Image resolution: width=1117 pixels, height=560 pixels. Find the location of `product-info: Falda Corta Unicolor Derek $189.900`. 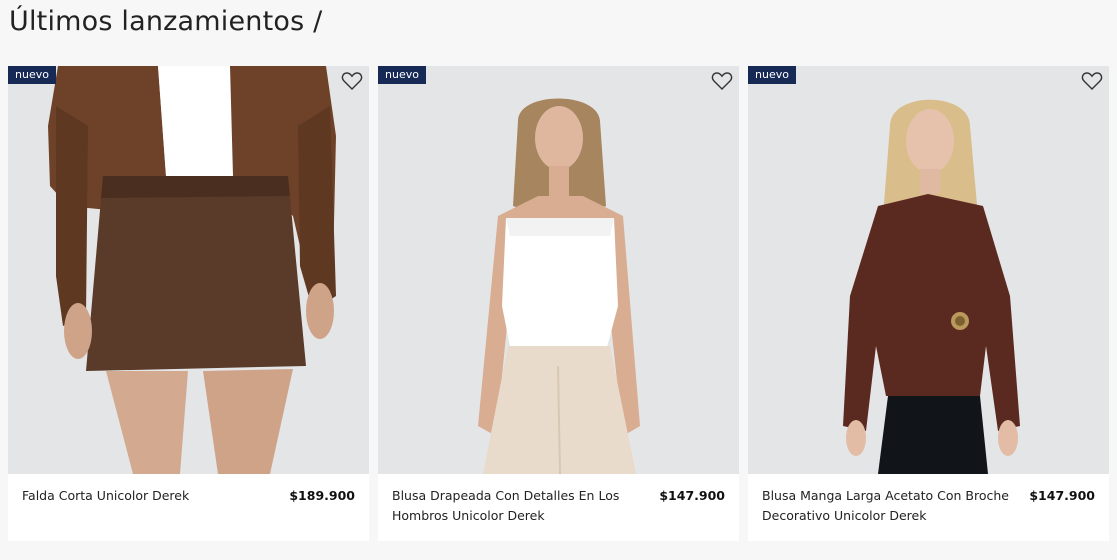

product-info: Falda Corta Unicolor Derek $189.900 is located at coordinates (188, 496).